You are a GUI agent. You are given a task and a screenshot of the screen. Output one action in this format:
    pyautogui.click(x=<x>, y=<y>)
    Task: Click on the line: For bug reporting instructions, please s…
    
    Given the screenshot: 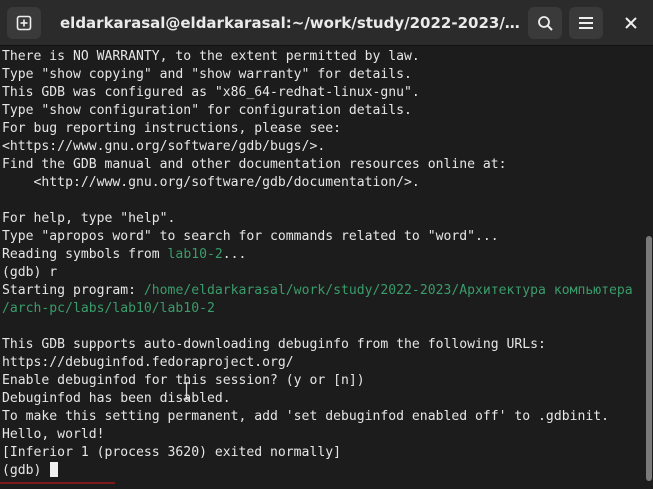 What is the action you would take?
    pyautogui.click(x=171, y=128)
    